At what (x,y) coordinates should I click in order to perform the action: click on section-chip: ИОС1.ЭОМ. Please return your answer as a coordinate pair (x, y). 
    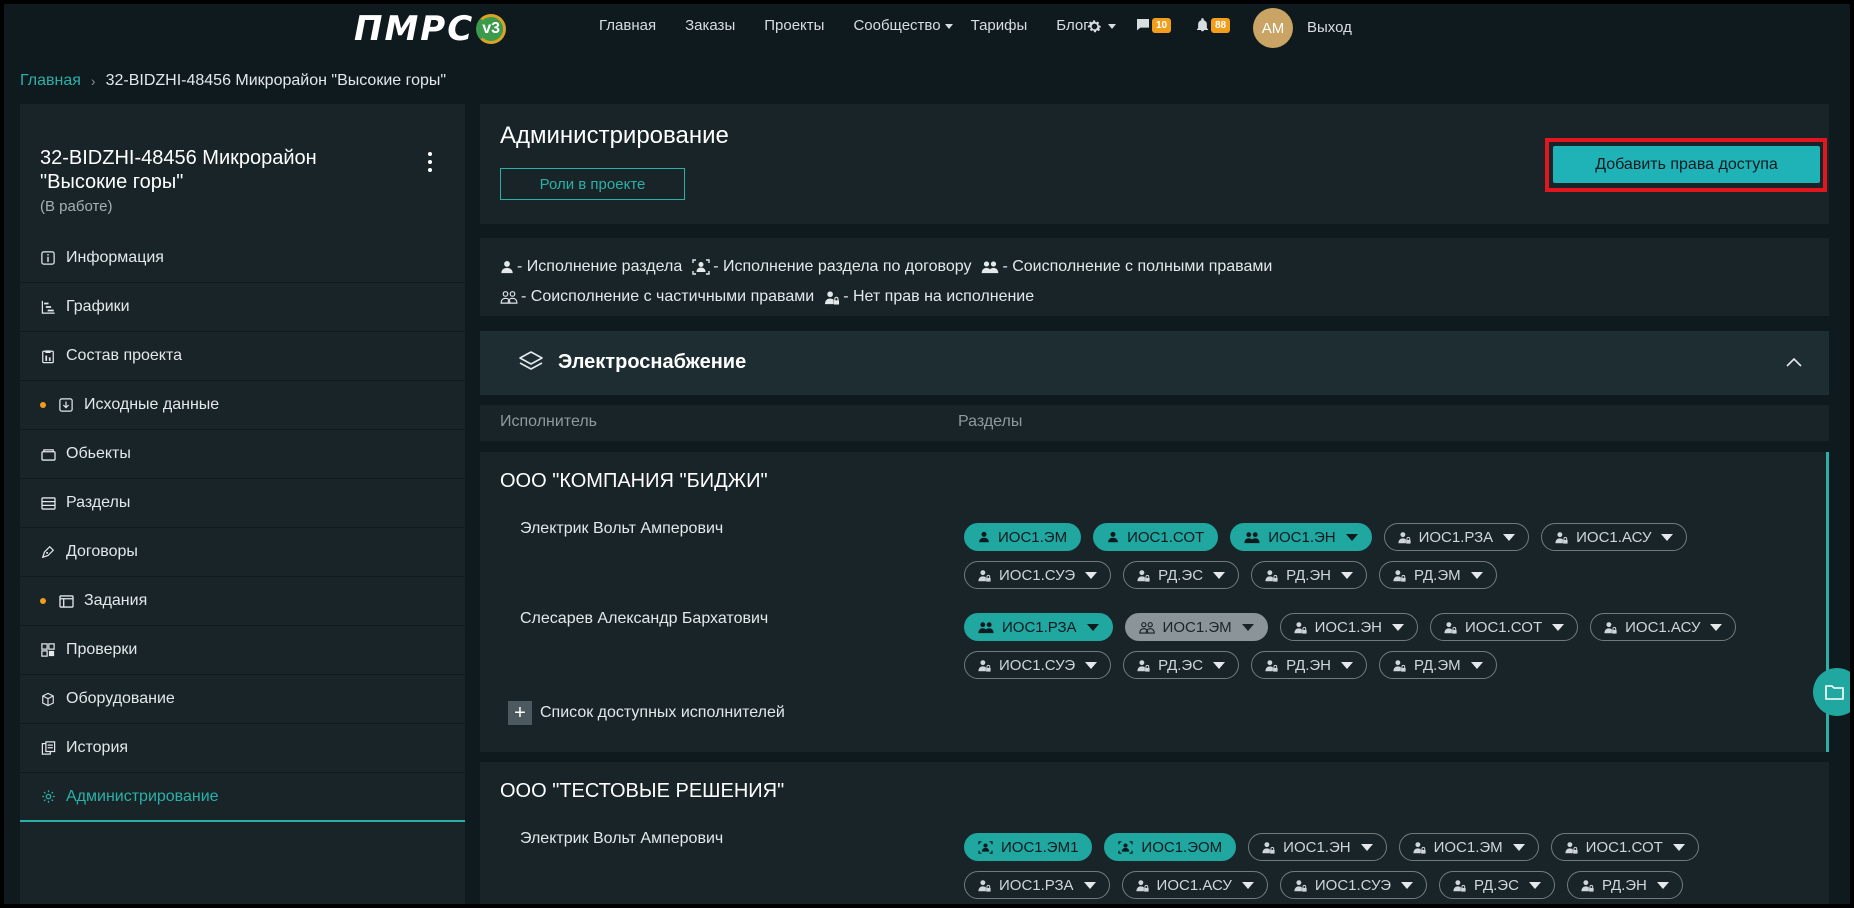
    Looking at the image, I should click on (1170, 847).